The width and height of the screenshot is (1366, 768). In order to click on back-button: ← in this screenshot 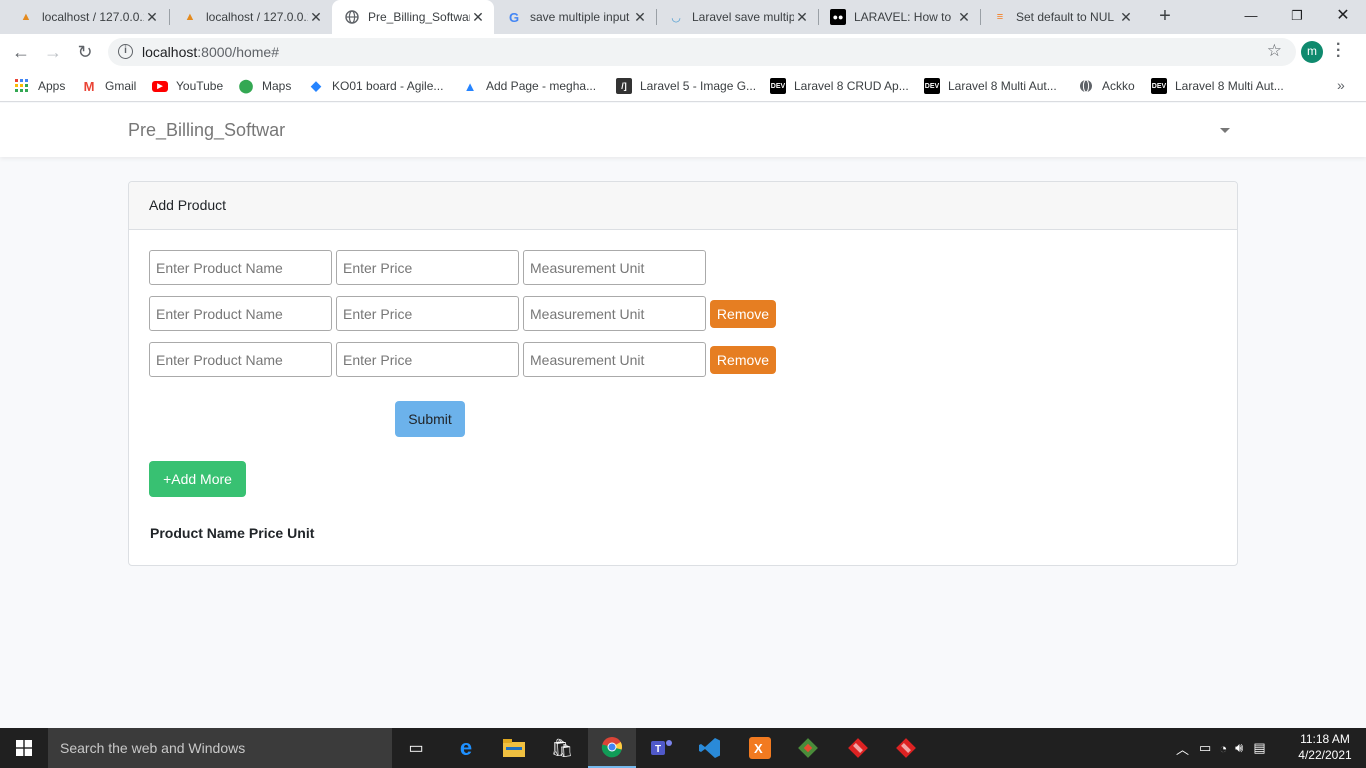, I will do `click(21, 52)`.